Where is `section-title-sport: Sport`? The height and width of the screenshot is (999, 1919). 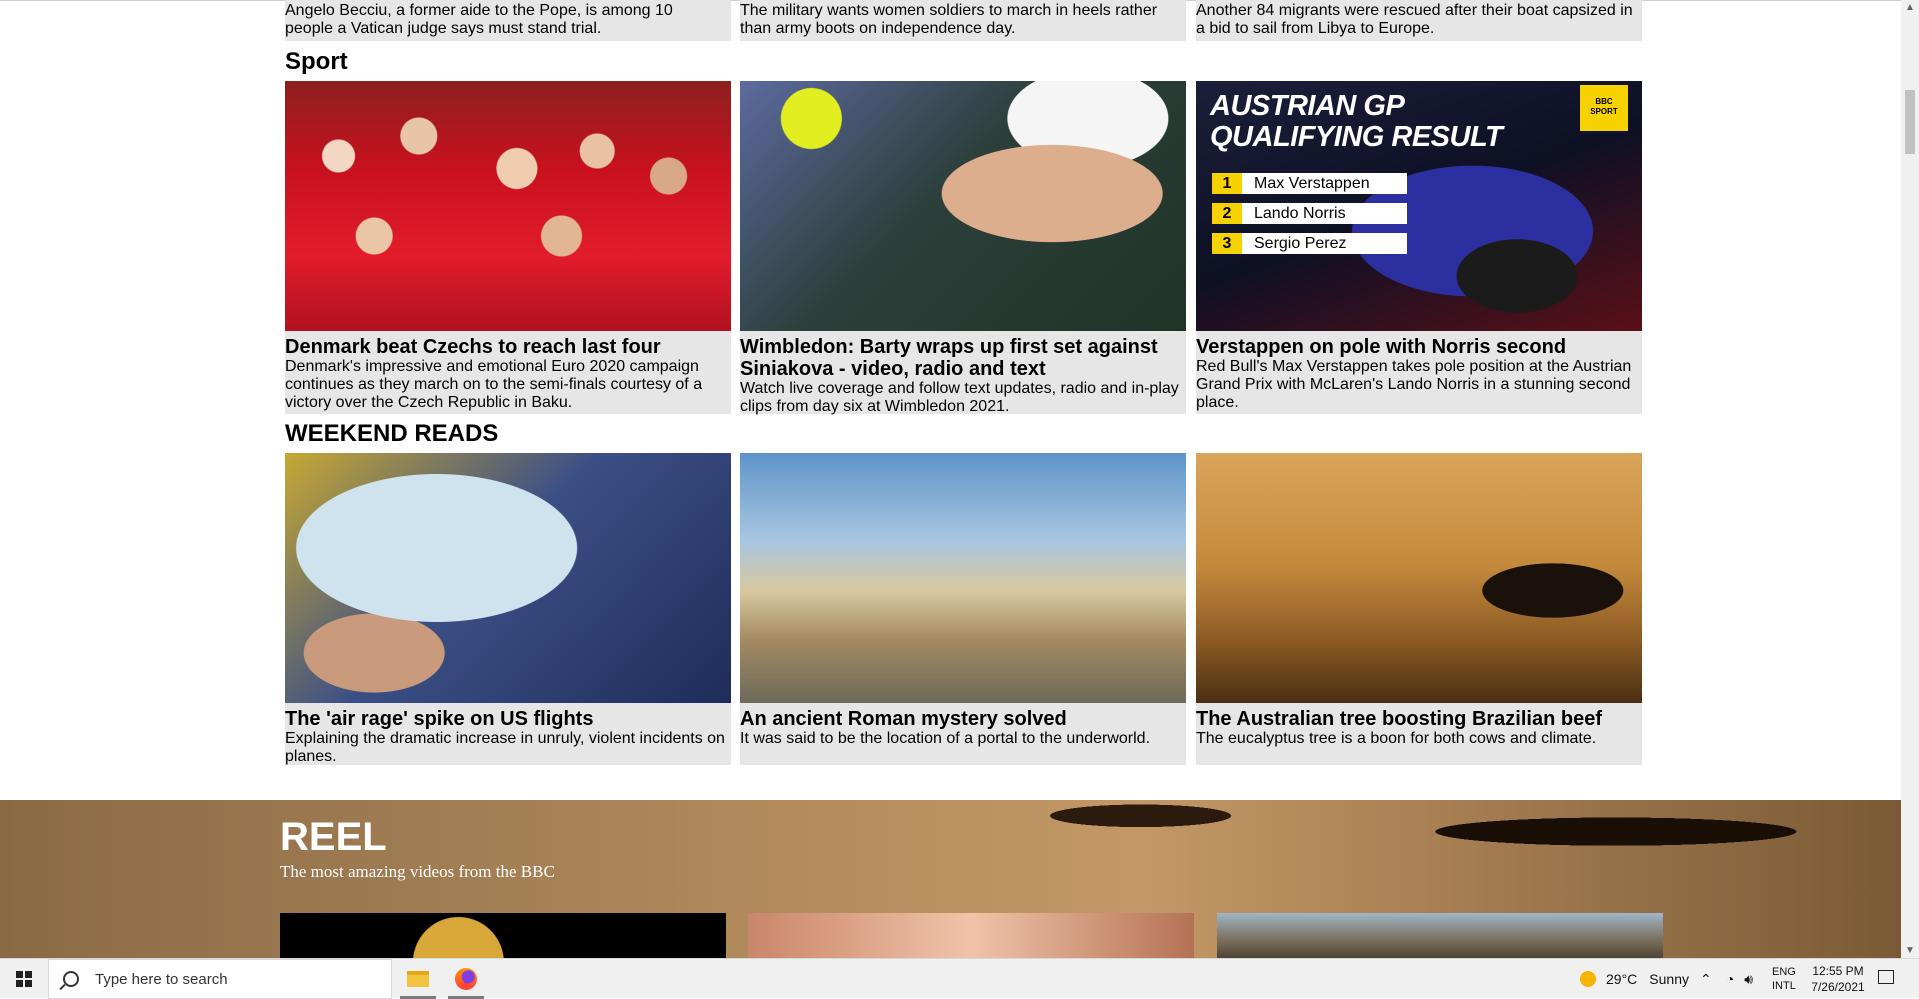 section-title-sport: Sport is located at coordinates (316, 62).